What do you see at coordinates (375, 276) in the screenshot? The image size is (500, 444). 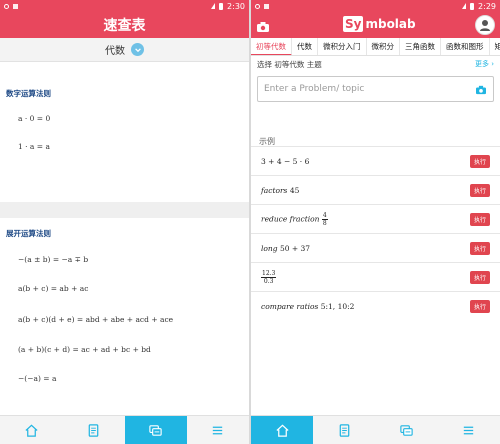 I see `example-row: 12.3 0.3 执行` at bounding box center [375, 276].